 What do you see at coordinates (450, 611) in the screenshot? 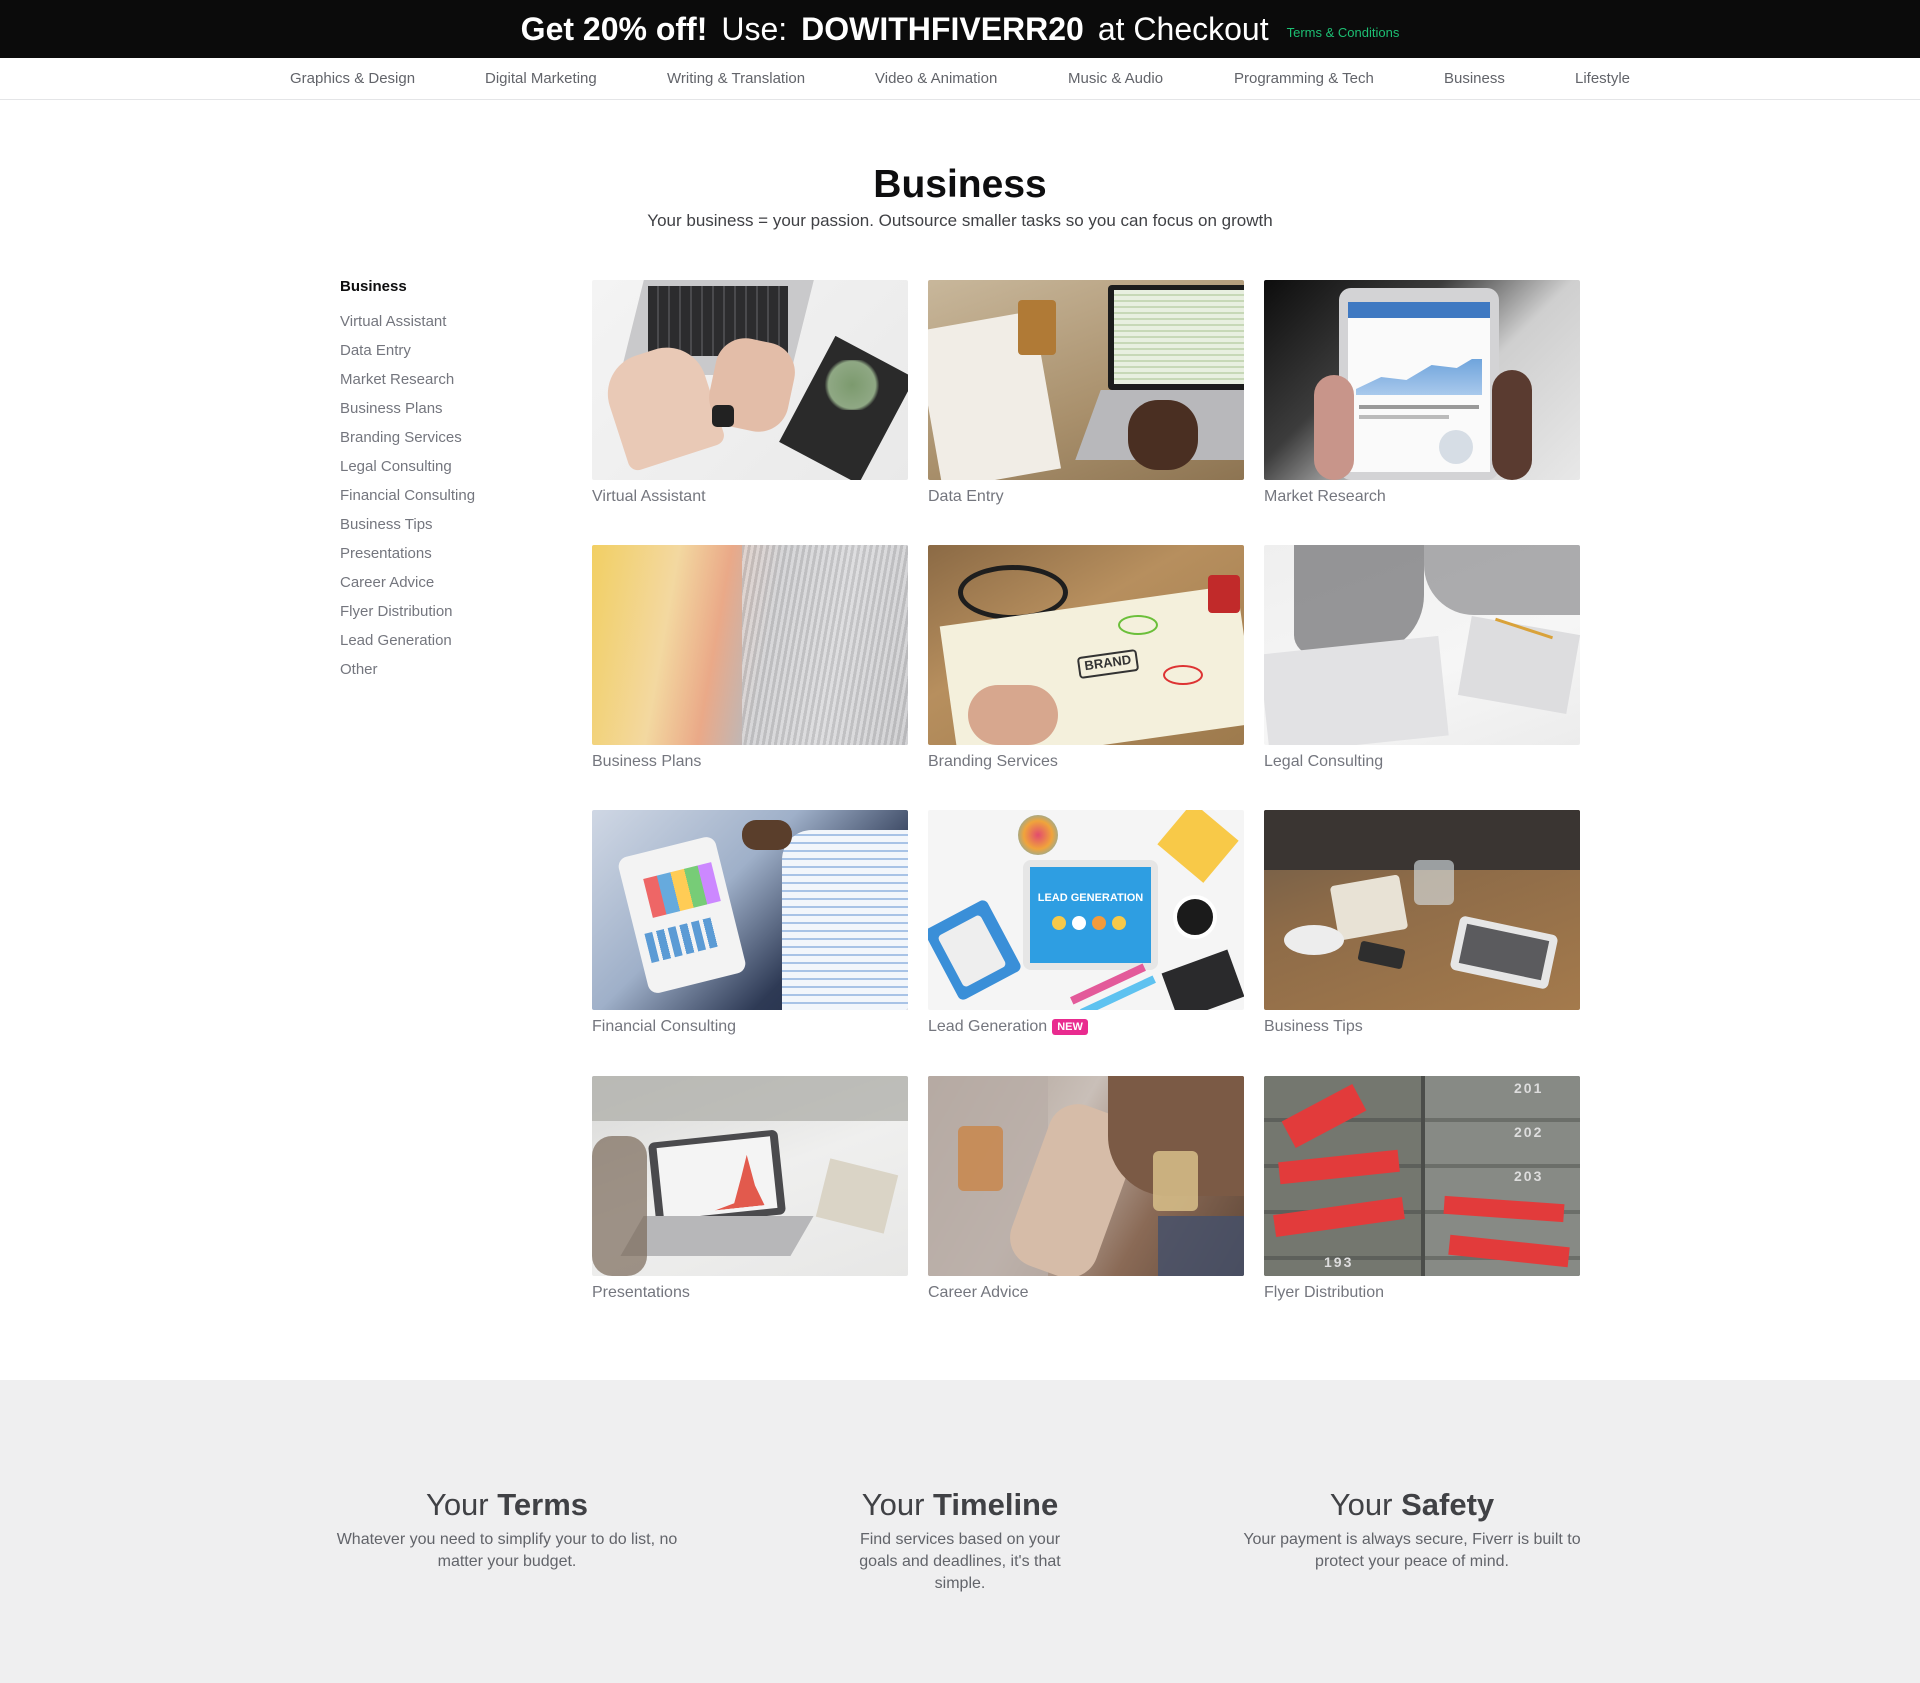
I see `sidebar-item-flyer-distribution: Flyer Distribution` at bounding box center [450, 611].